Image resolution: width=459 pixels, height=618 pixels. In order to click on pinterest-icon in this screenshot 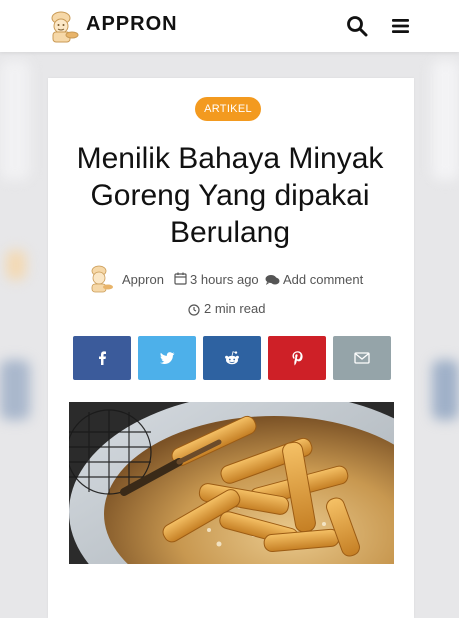, I will do `click(297, 357)`.